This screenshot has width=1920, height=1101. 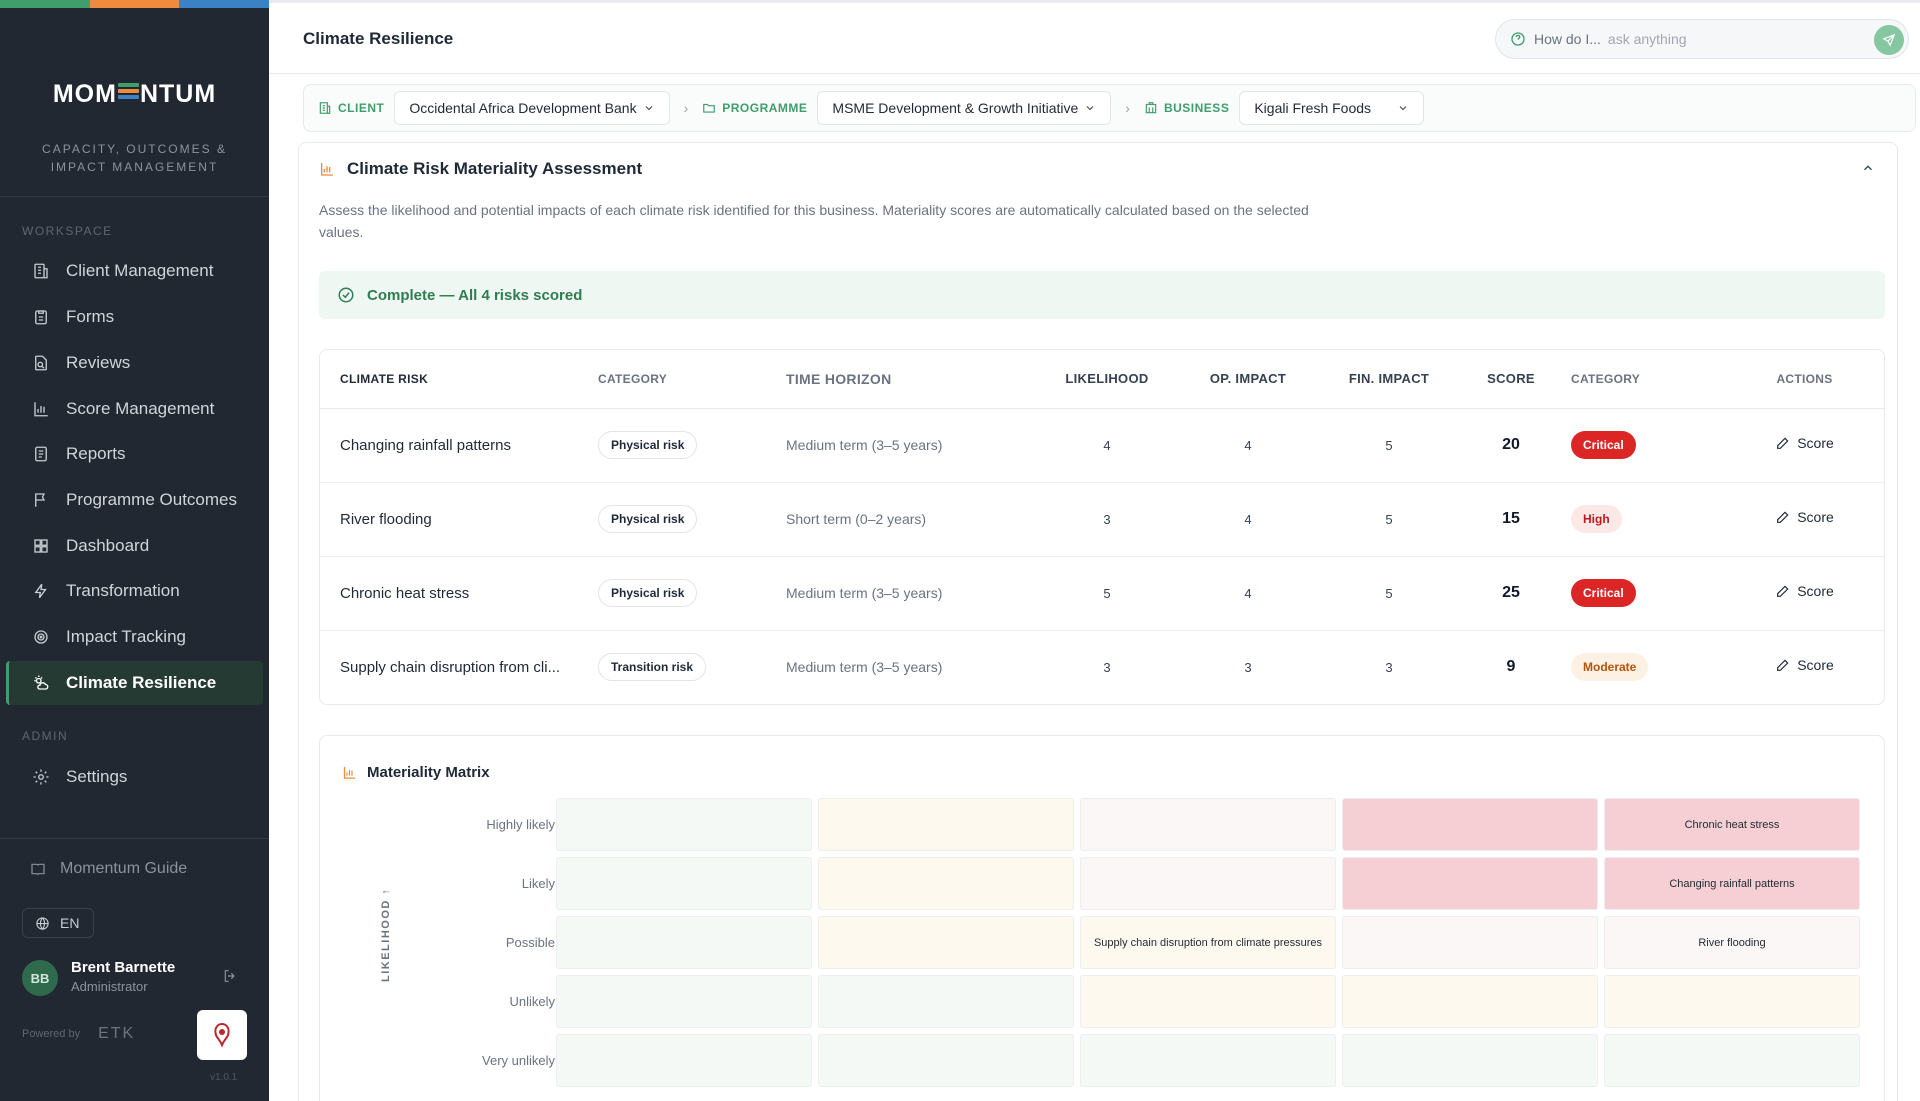 What do you see at coordinates (38, 869) in the screenshot?
I see `book-icon` at bounding box center [38, 869].